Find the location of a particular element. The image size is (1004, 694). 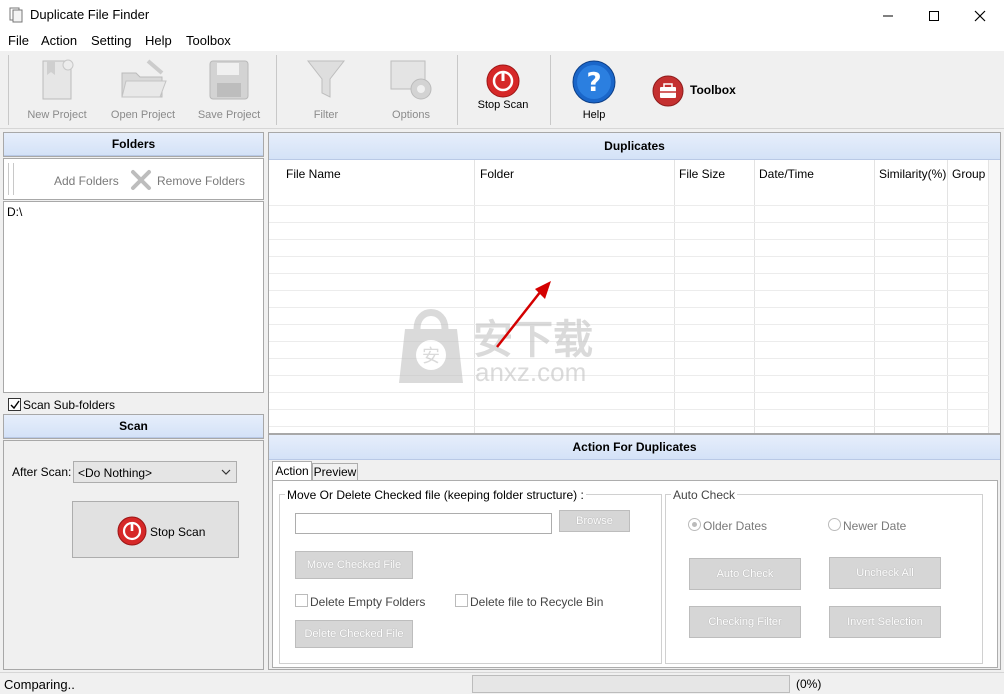

menu-bar: File Action Setting Help Toolbox is located at coordinates (502, 41).